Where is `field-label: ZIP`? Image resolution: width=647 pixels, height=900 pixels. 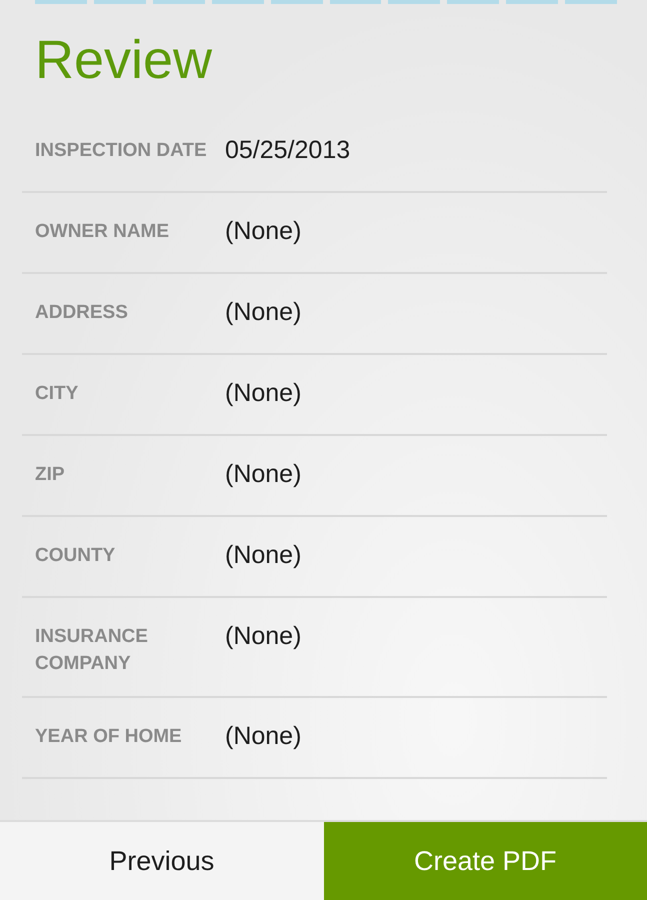
field-label: ZIP is located at coordinates (50, 475).